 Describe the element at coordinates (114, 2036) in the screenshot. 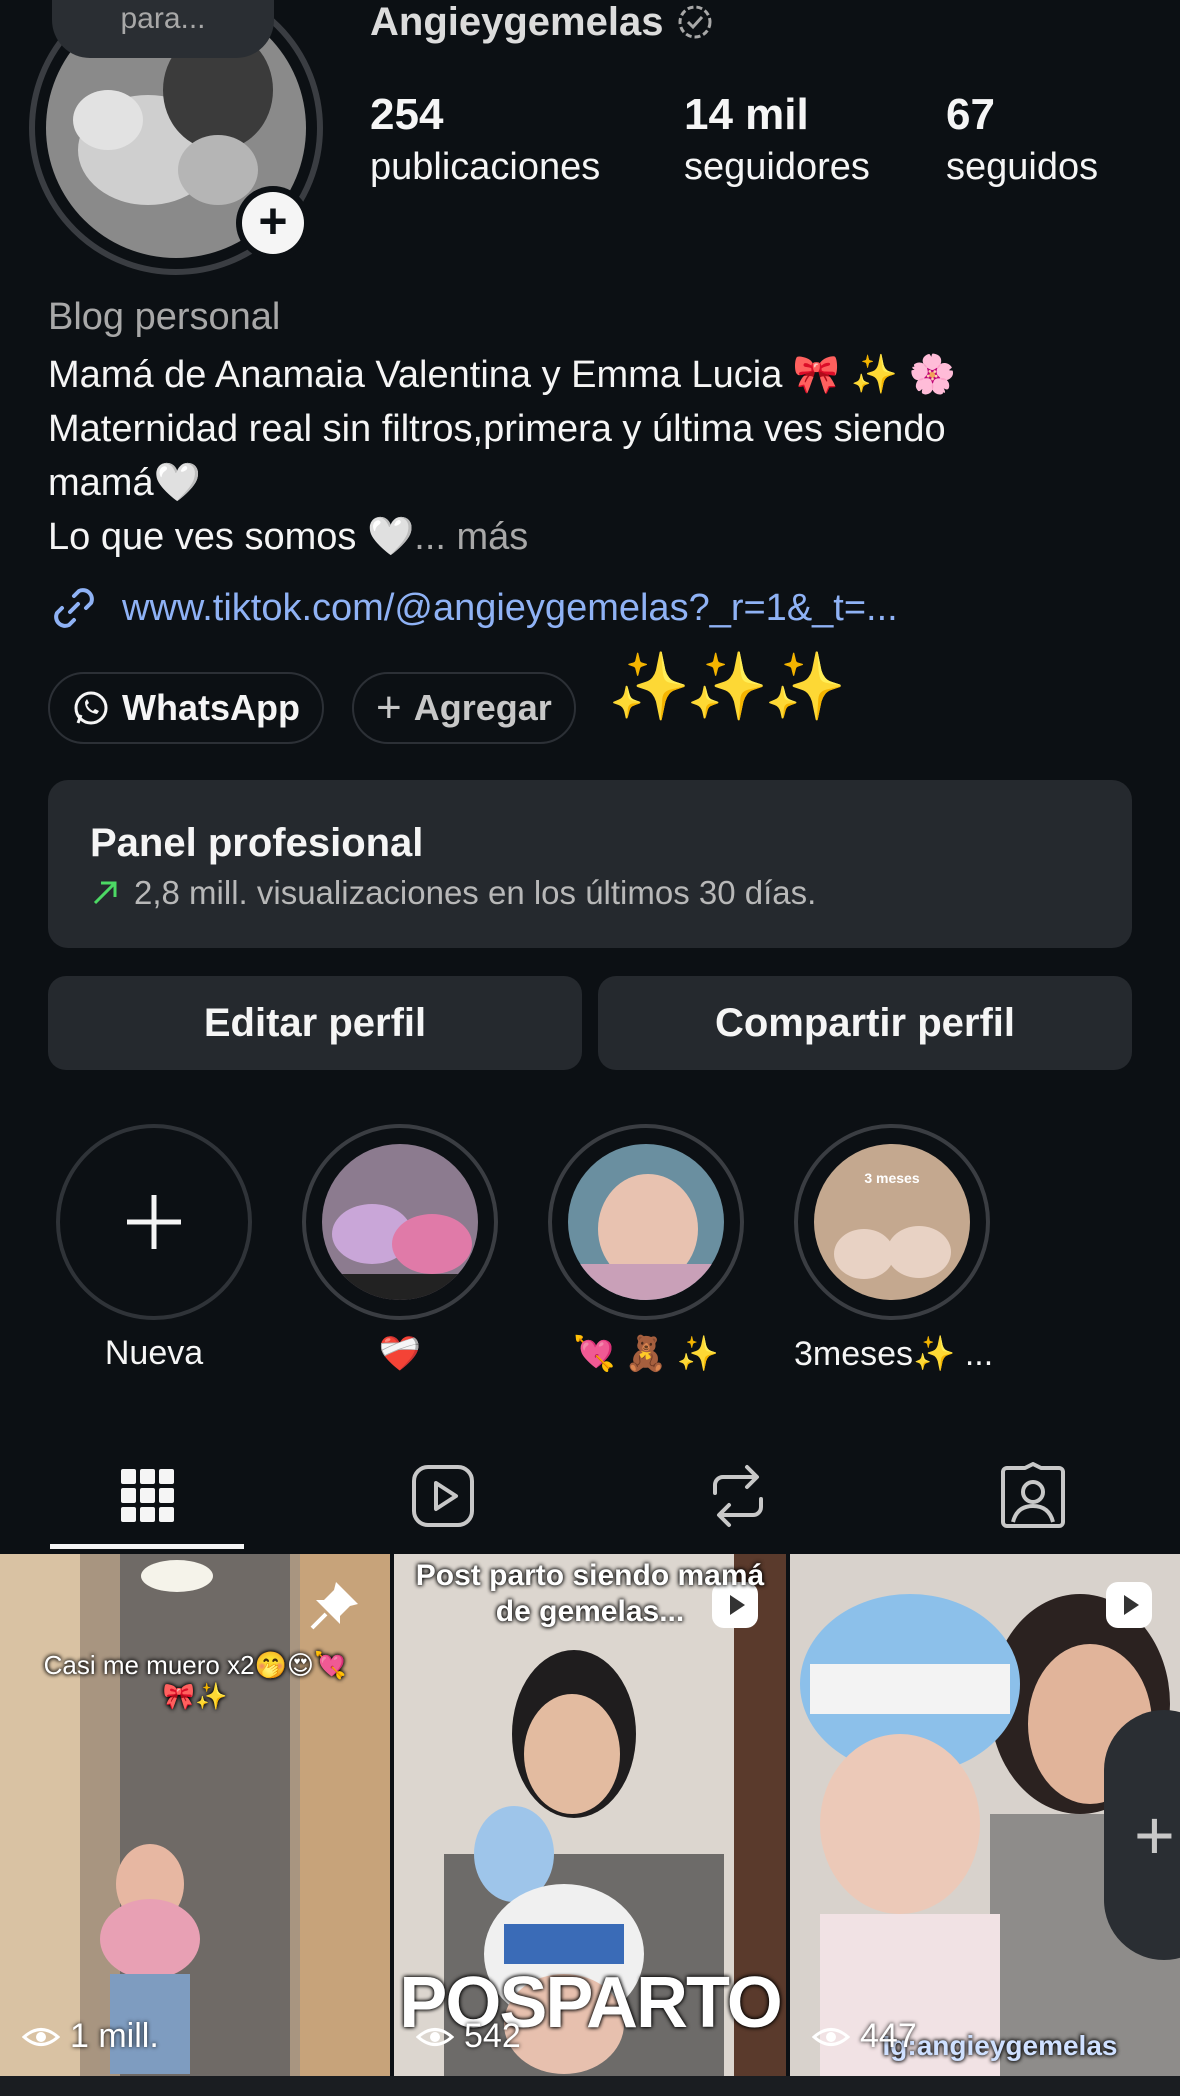

I see `views-count: 1 mill.` at that location.